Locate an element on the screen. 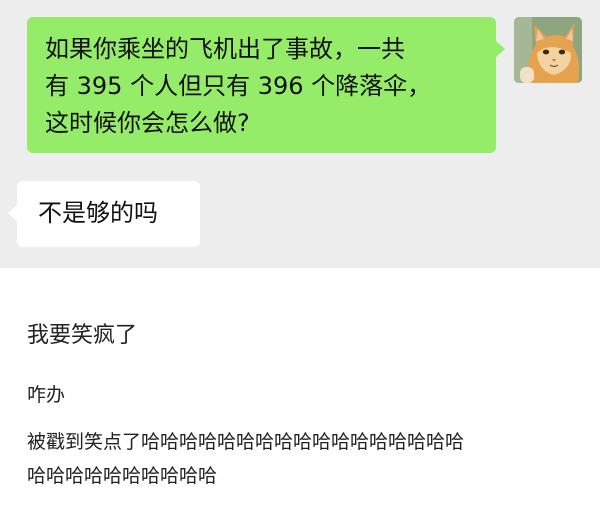 This screenshot has width=600, height=522. cat-avatar-icon is located at coordinates (548, 50).